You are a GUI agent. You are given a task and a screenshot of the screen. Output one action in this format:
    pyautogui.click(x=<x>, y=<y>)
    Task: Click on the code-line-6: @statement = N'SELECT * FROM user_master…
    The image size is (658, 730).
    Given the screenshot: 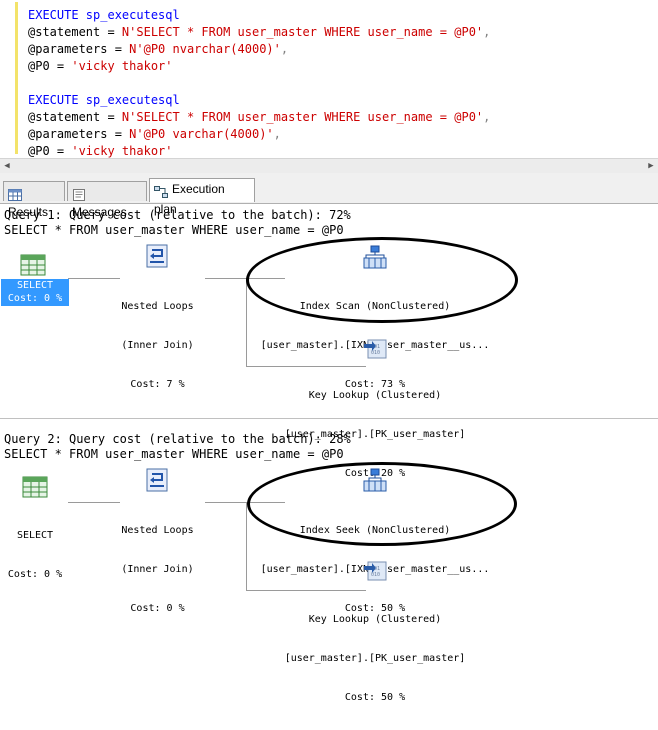 What is the action you would take?
    pyautogui.click(x=259, y=117)
    